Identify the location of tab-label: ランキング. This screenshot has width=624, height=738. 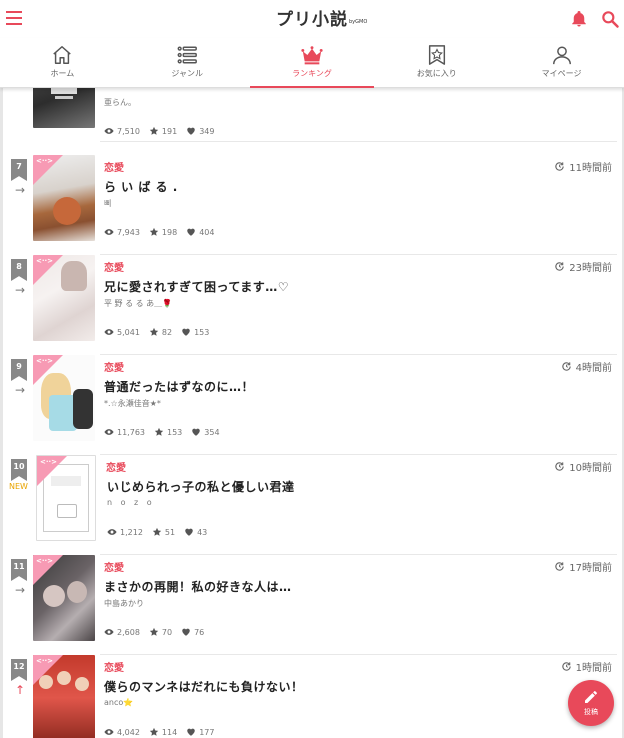
(312, 73).